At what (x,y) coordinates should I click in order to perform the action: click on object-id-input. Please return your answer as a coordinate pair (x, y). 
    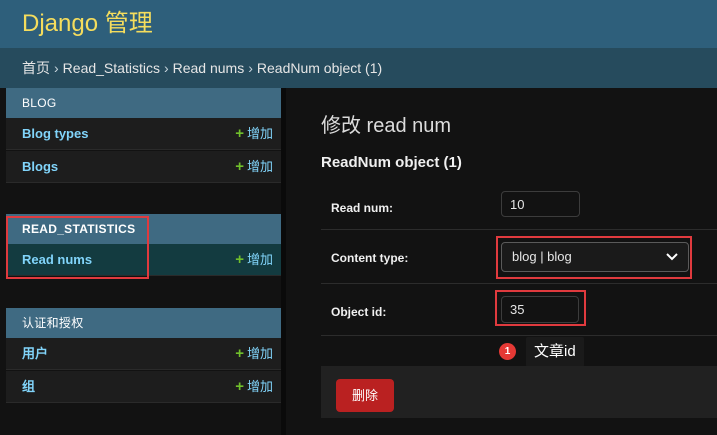
    Looking at the image, I should click on (540, 309).